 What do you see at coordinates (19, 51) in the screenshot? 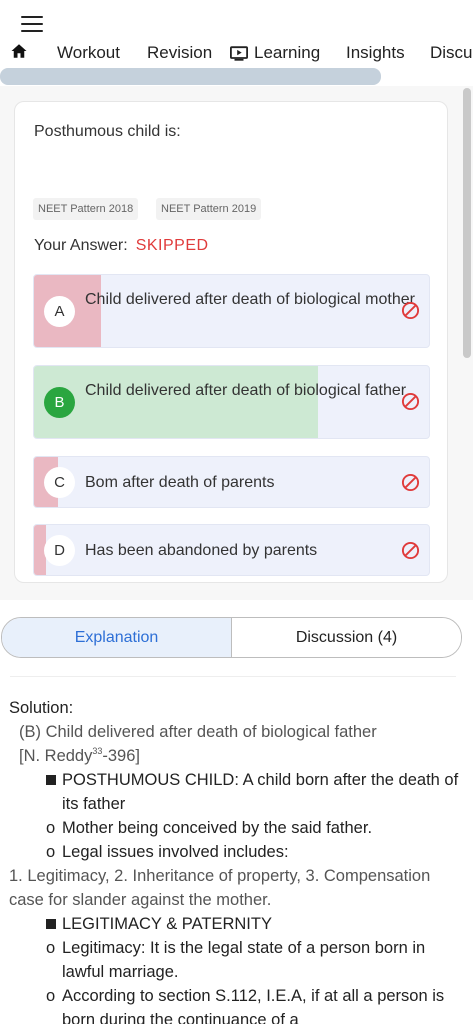
I see `home-icon` at bounding box center [19, 51].